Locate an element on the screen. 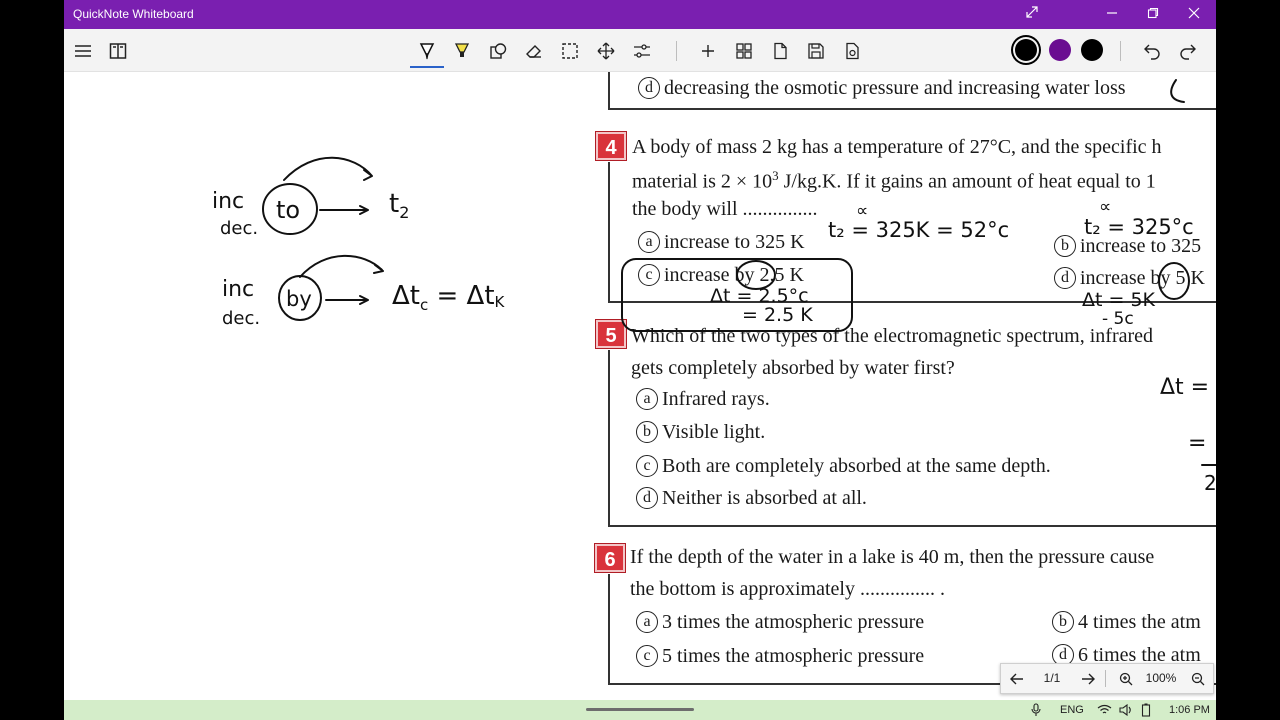 The height and width of the screenshot is (720, 1280). book-icon is located at coordinates (118, 51).